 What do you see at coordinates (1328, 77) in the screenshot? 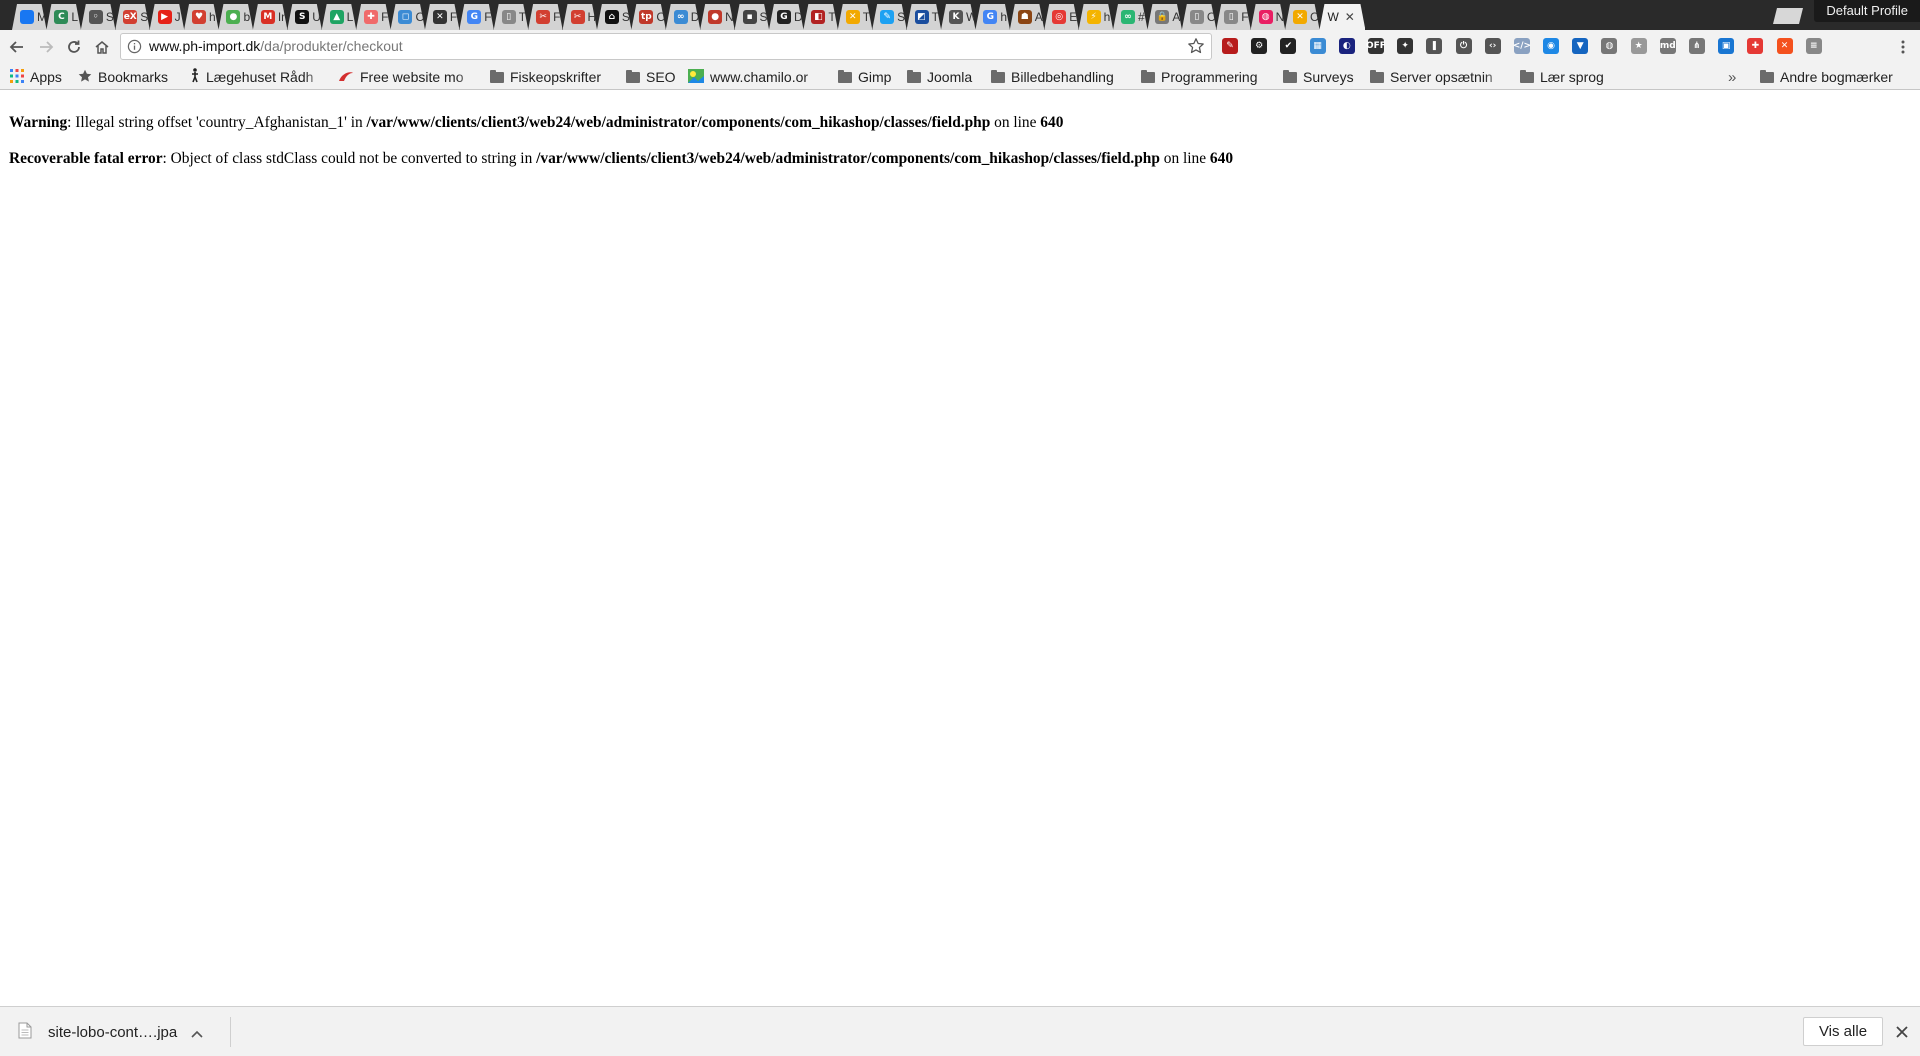
I see `bookmark-label: Surveys` at bounding box center [1328, 77].